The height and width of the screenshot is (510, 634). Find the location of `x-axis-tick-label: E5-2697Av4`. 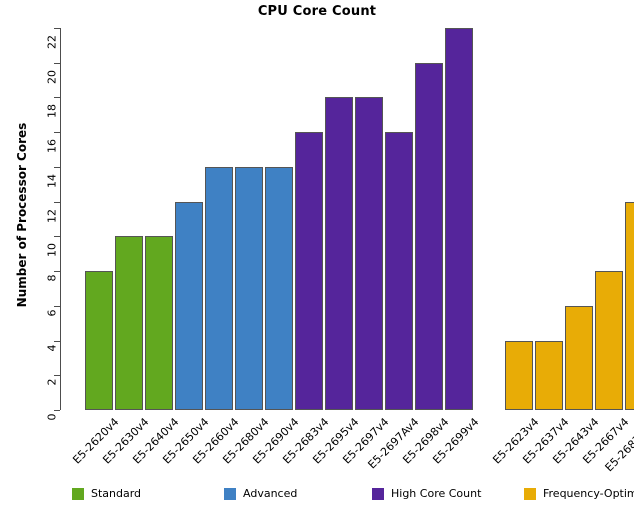

x-axis-tick-label: E5-2697Av4 is located at coordinates (393, 443).